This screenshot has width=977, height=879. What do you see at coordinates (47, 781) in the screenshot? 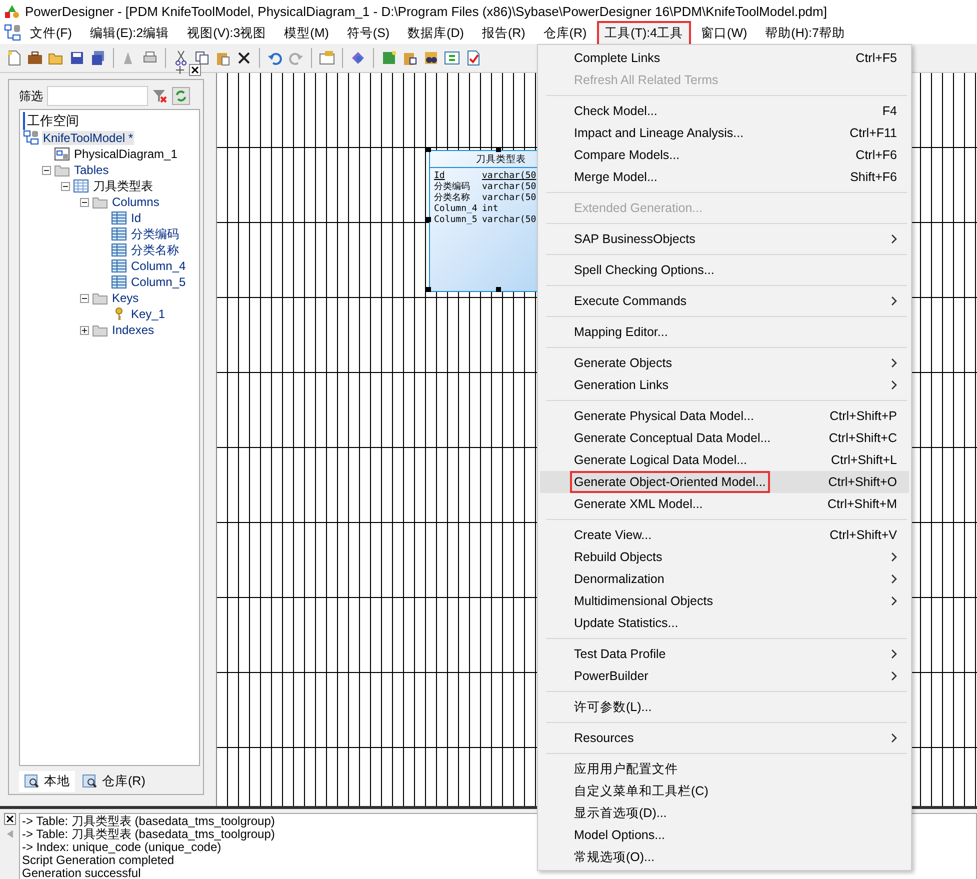
I see `panel-tab: 本地` at bounding box center [47, 781].